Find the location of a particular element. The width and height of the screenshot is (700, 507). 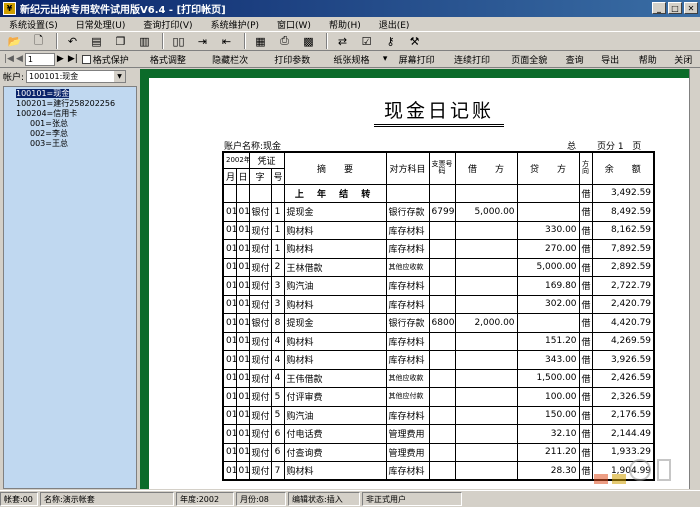

format-protect-checkbox is located at coordinates (86, 59).